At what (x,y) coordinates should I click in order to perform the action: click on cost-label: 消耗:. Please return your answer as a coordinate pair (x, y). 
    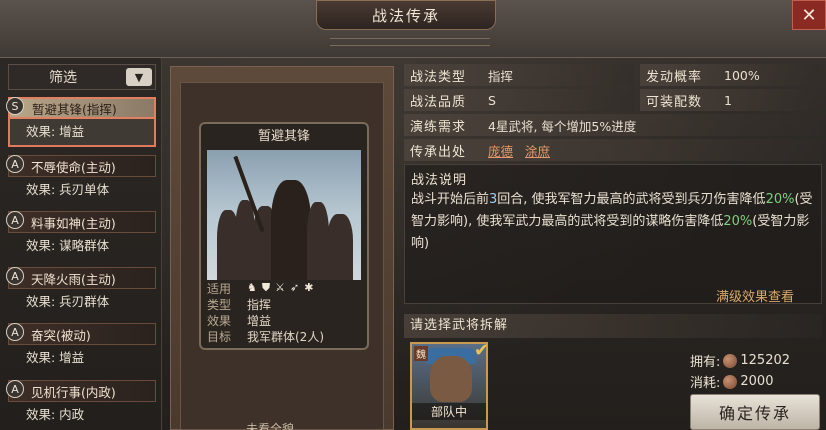
    Looking at the image, I should click on (705, 383).